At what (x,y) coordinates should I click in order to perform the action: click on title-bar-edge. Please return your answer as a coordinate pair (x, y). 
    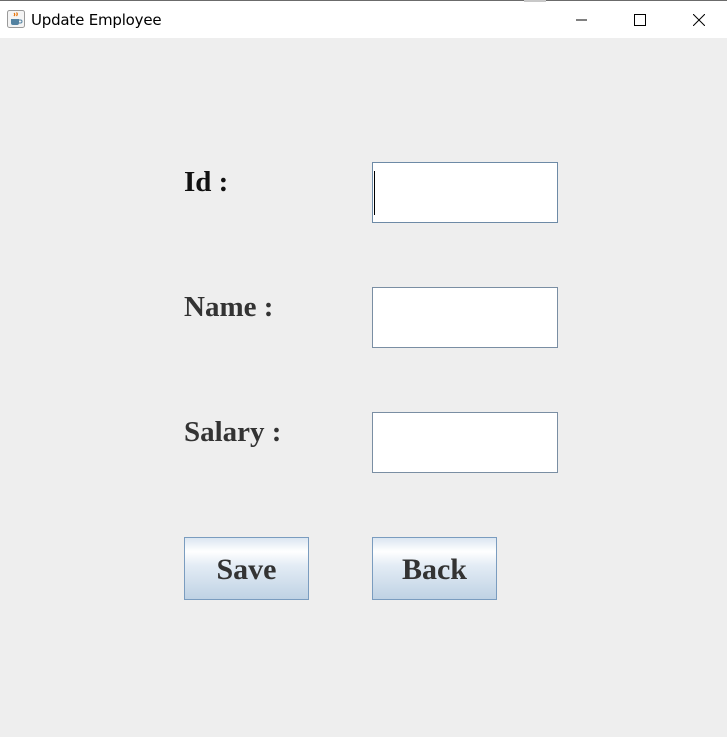
    Looking at the image, I should click on (535, 1).